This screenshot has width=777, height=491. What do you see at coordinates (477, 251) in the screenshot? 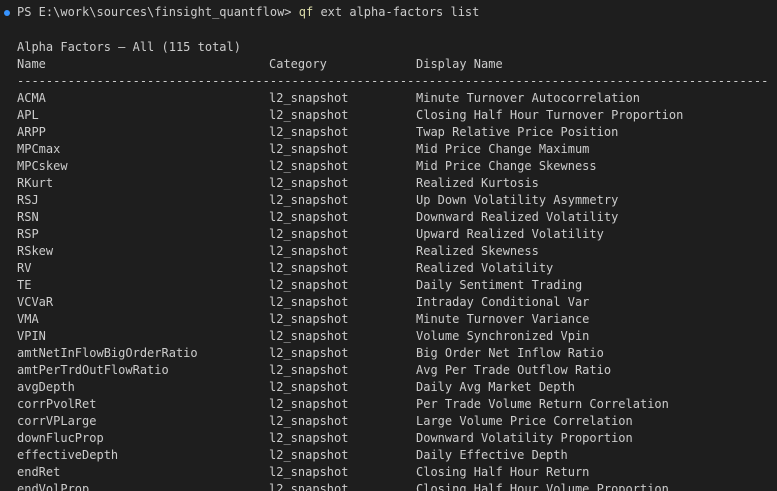
I see `factor-display-name: Realized Skewness` at bounding box center [477, 251].